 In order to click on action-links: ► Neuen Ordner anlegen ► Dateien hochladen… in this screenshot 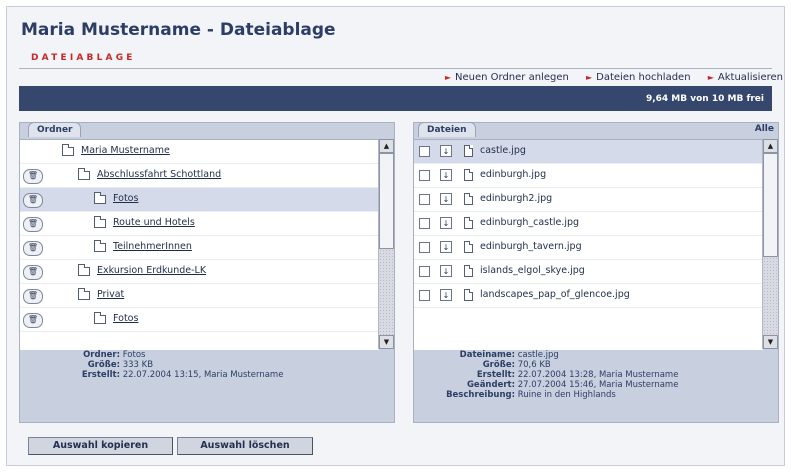, I will do `click(607, 77)`.